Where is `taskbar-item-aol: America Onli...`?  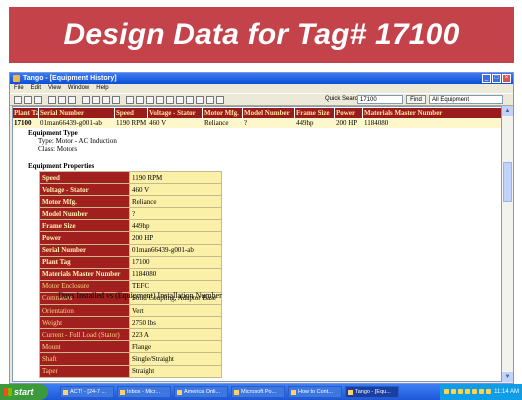
taskbar-item-aol: America Onli... is located at coordinates (201, 392).